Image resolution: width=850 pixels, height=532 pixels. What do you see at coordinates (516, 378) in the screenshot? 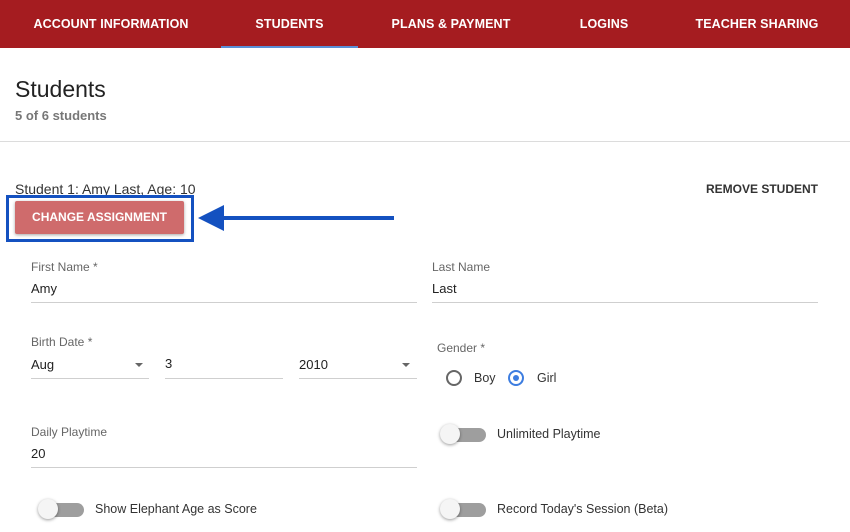
I see `gender-girl-radio` at bounding box center [516, 378].